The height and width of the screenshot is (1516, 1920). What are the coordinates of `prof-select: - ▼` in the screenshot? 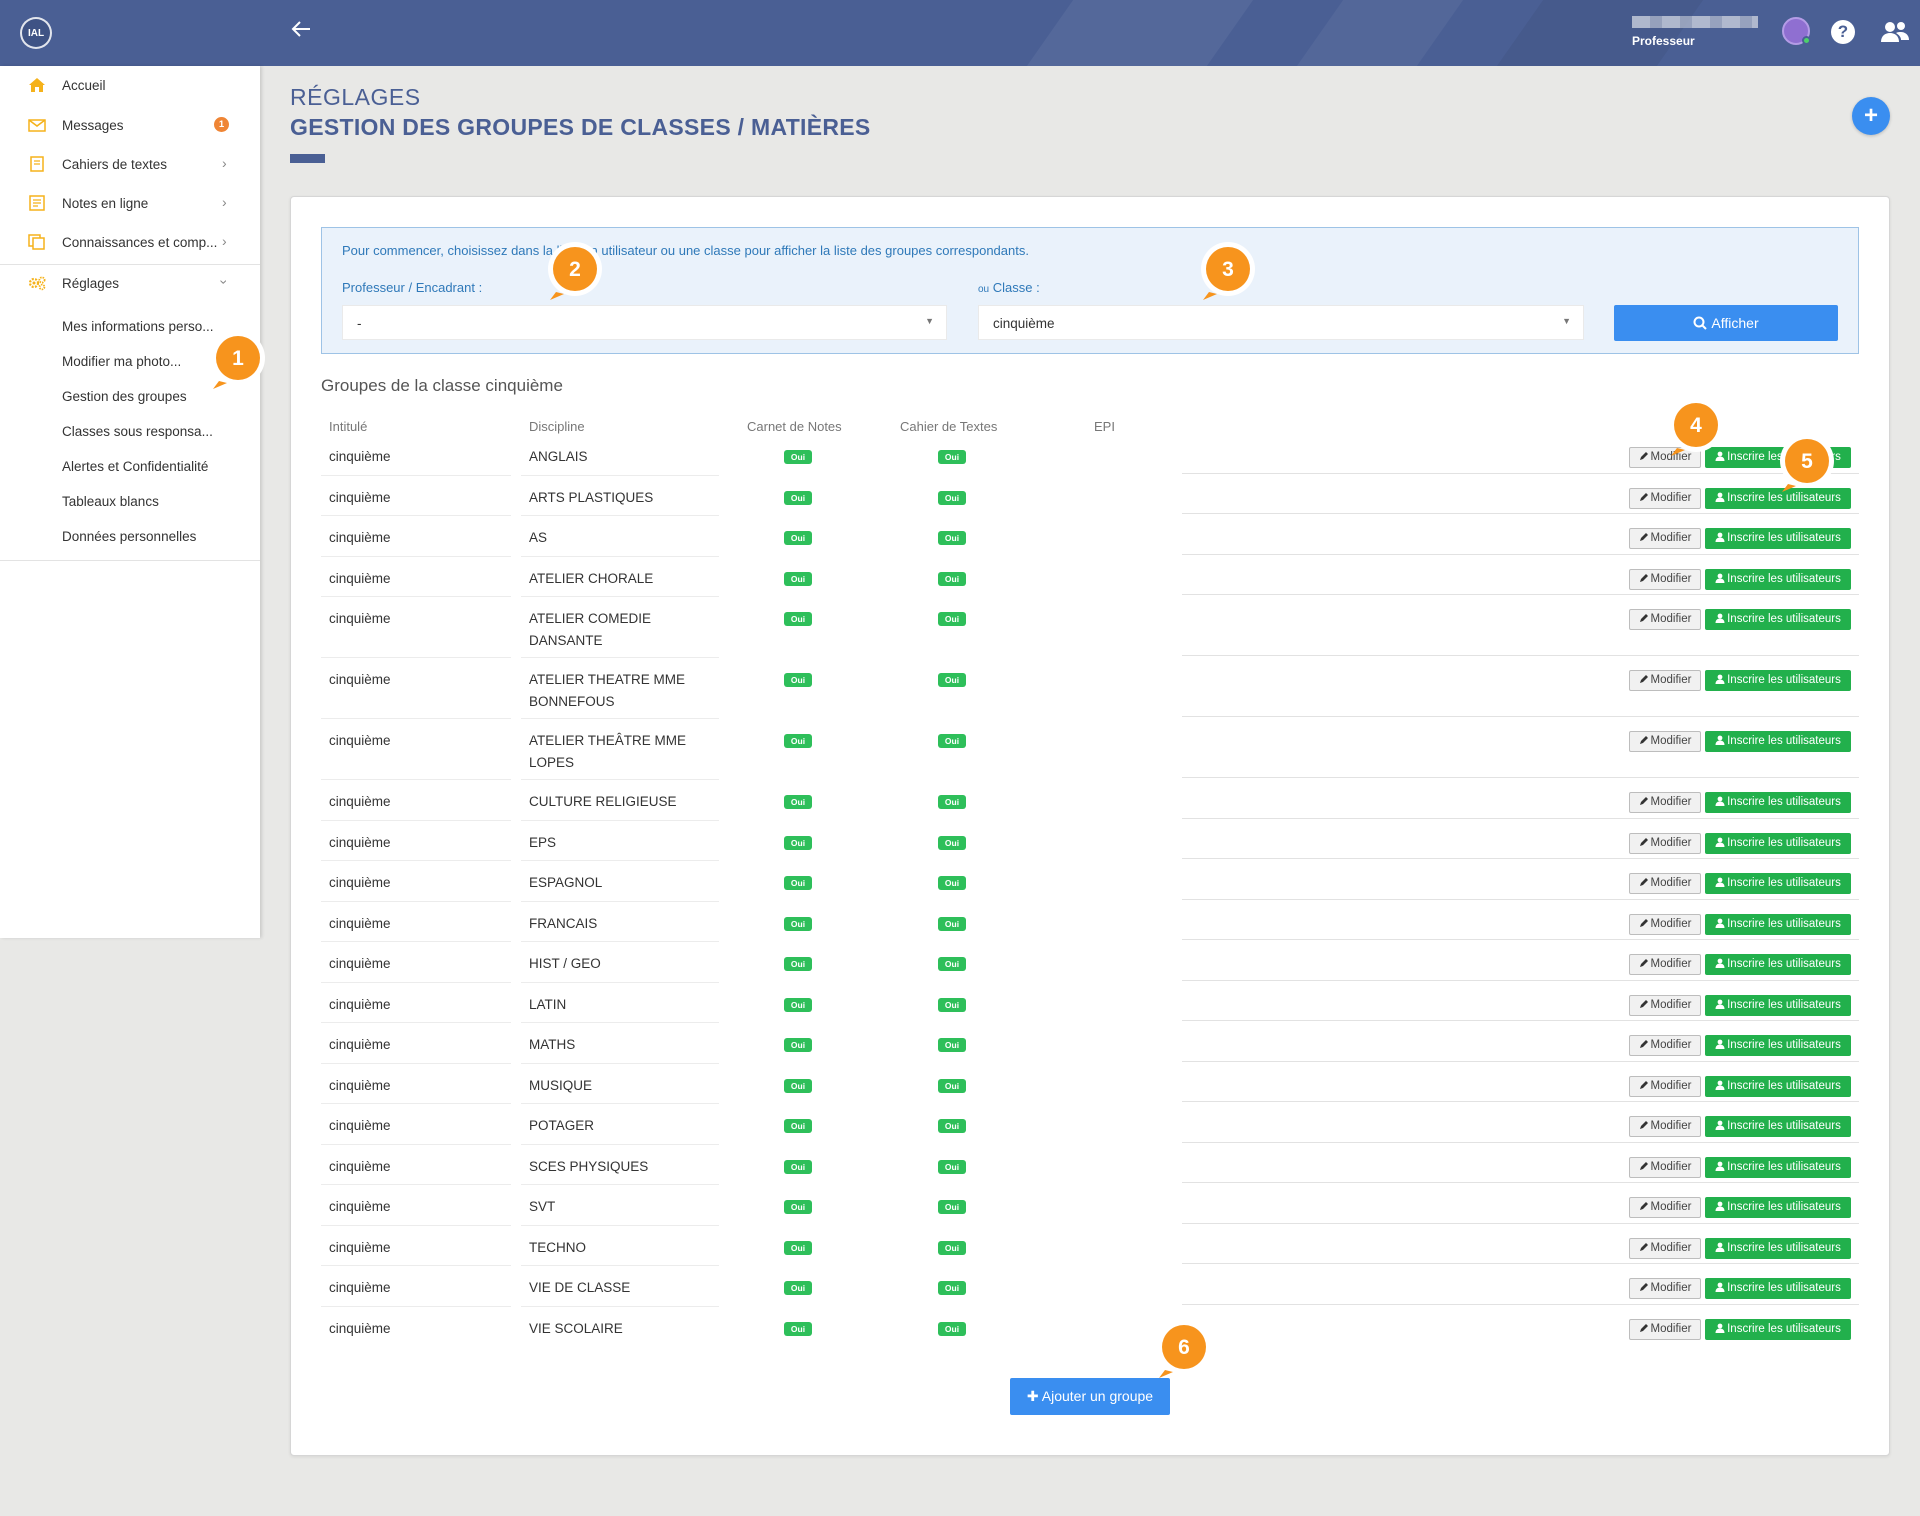 It's located at (644, 322).